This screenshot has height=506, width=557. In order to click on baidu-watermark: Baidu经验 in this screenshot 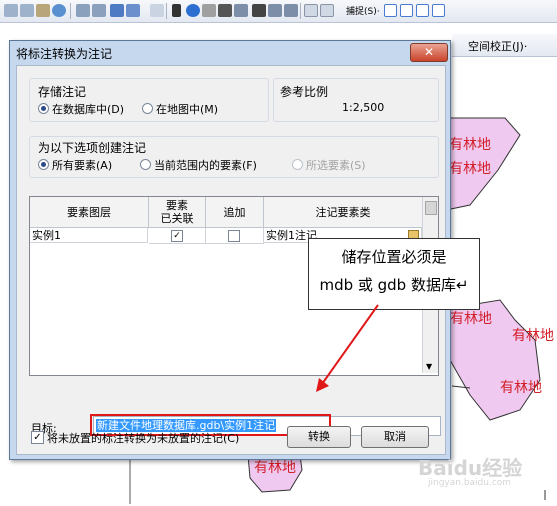, I will do `click(470, 468)`.